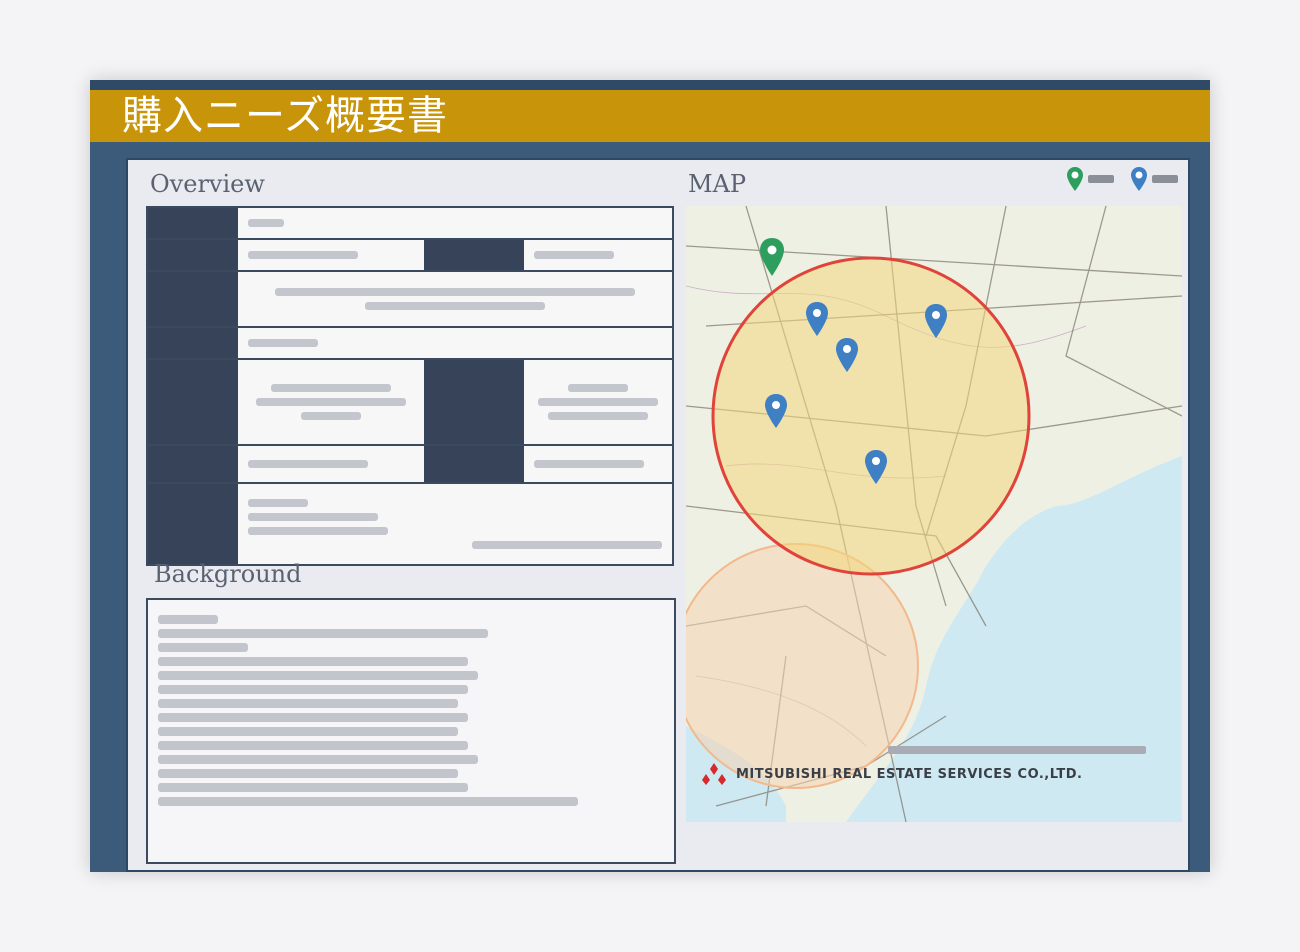 The image size is (1300, 952). I want to click on company-logo: MITSUBISHI REAL ESTATE SERVICES CO.,LTD., so click(924, 774).